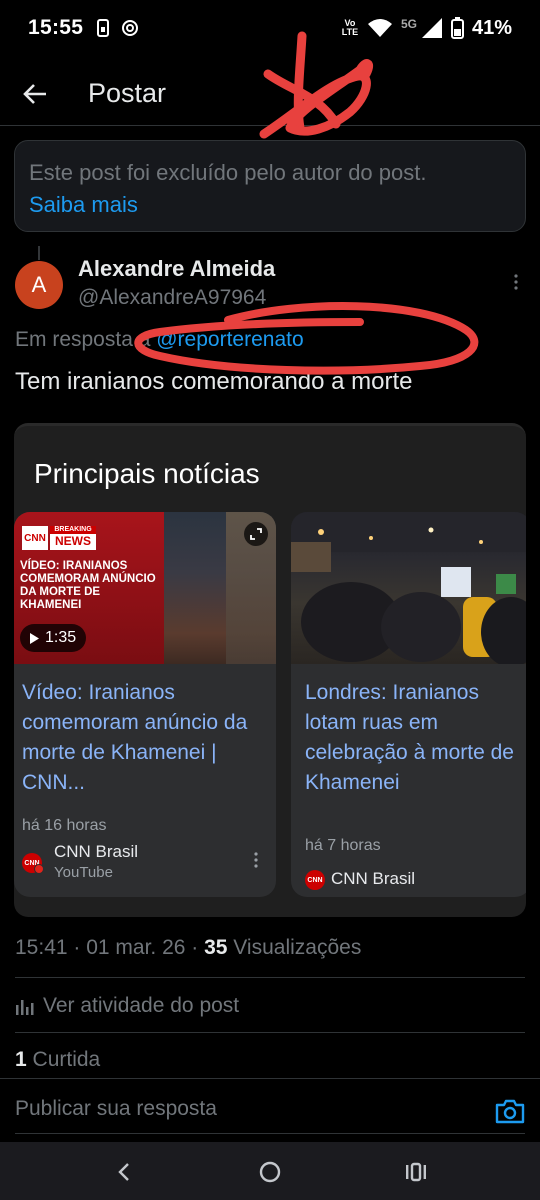  I want to click on arrow-left-icon, so click(34, 93).